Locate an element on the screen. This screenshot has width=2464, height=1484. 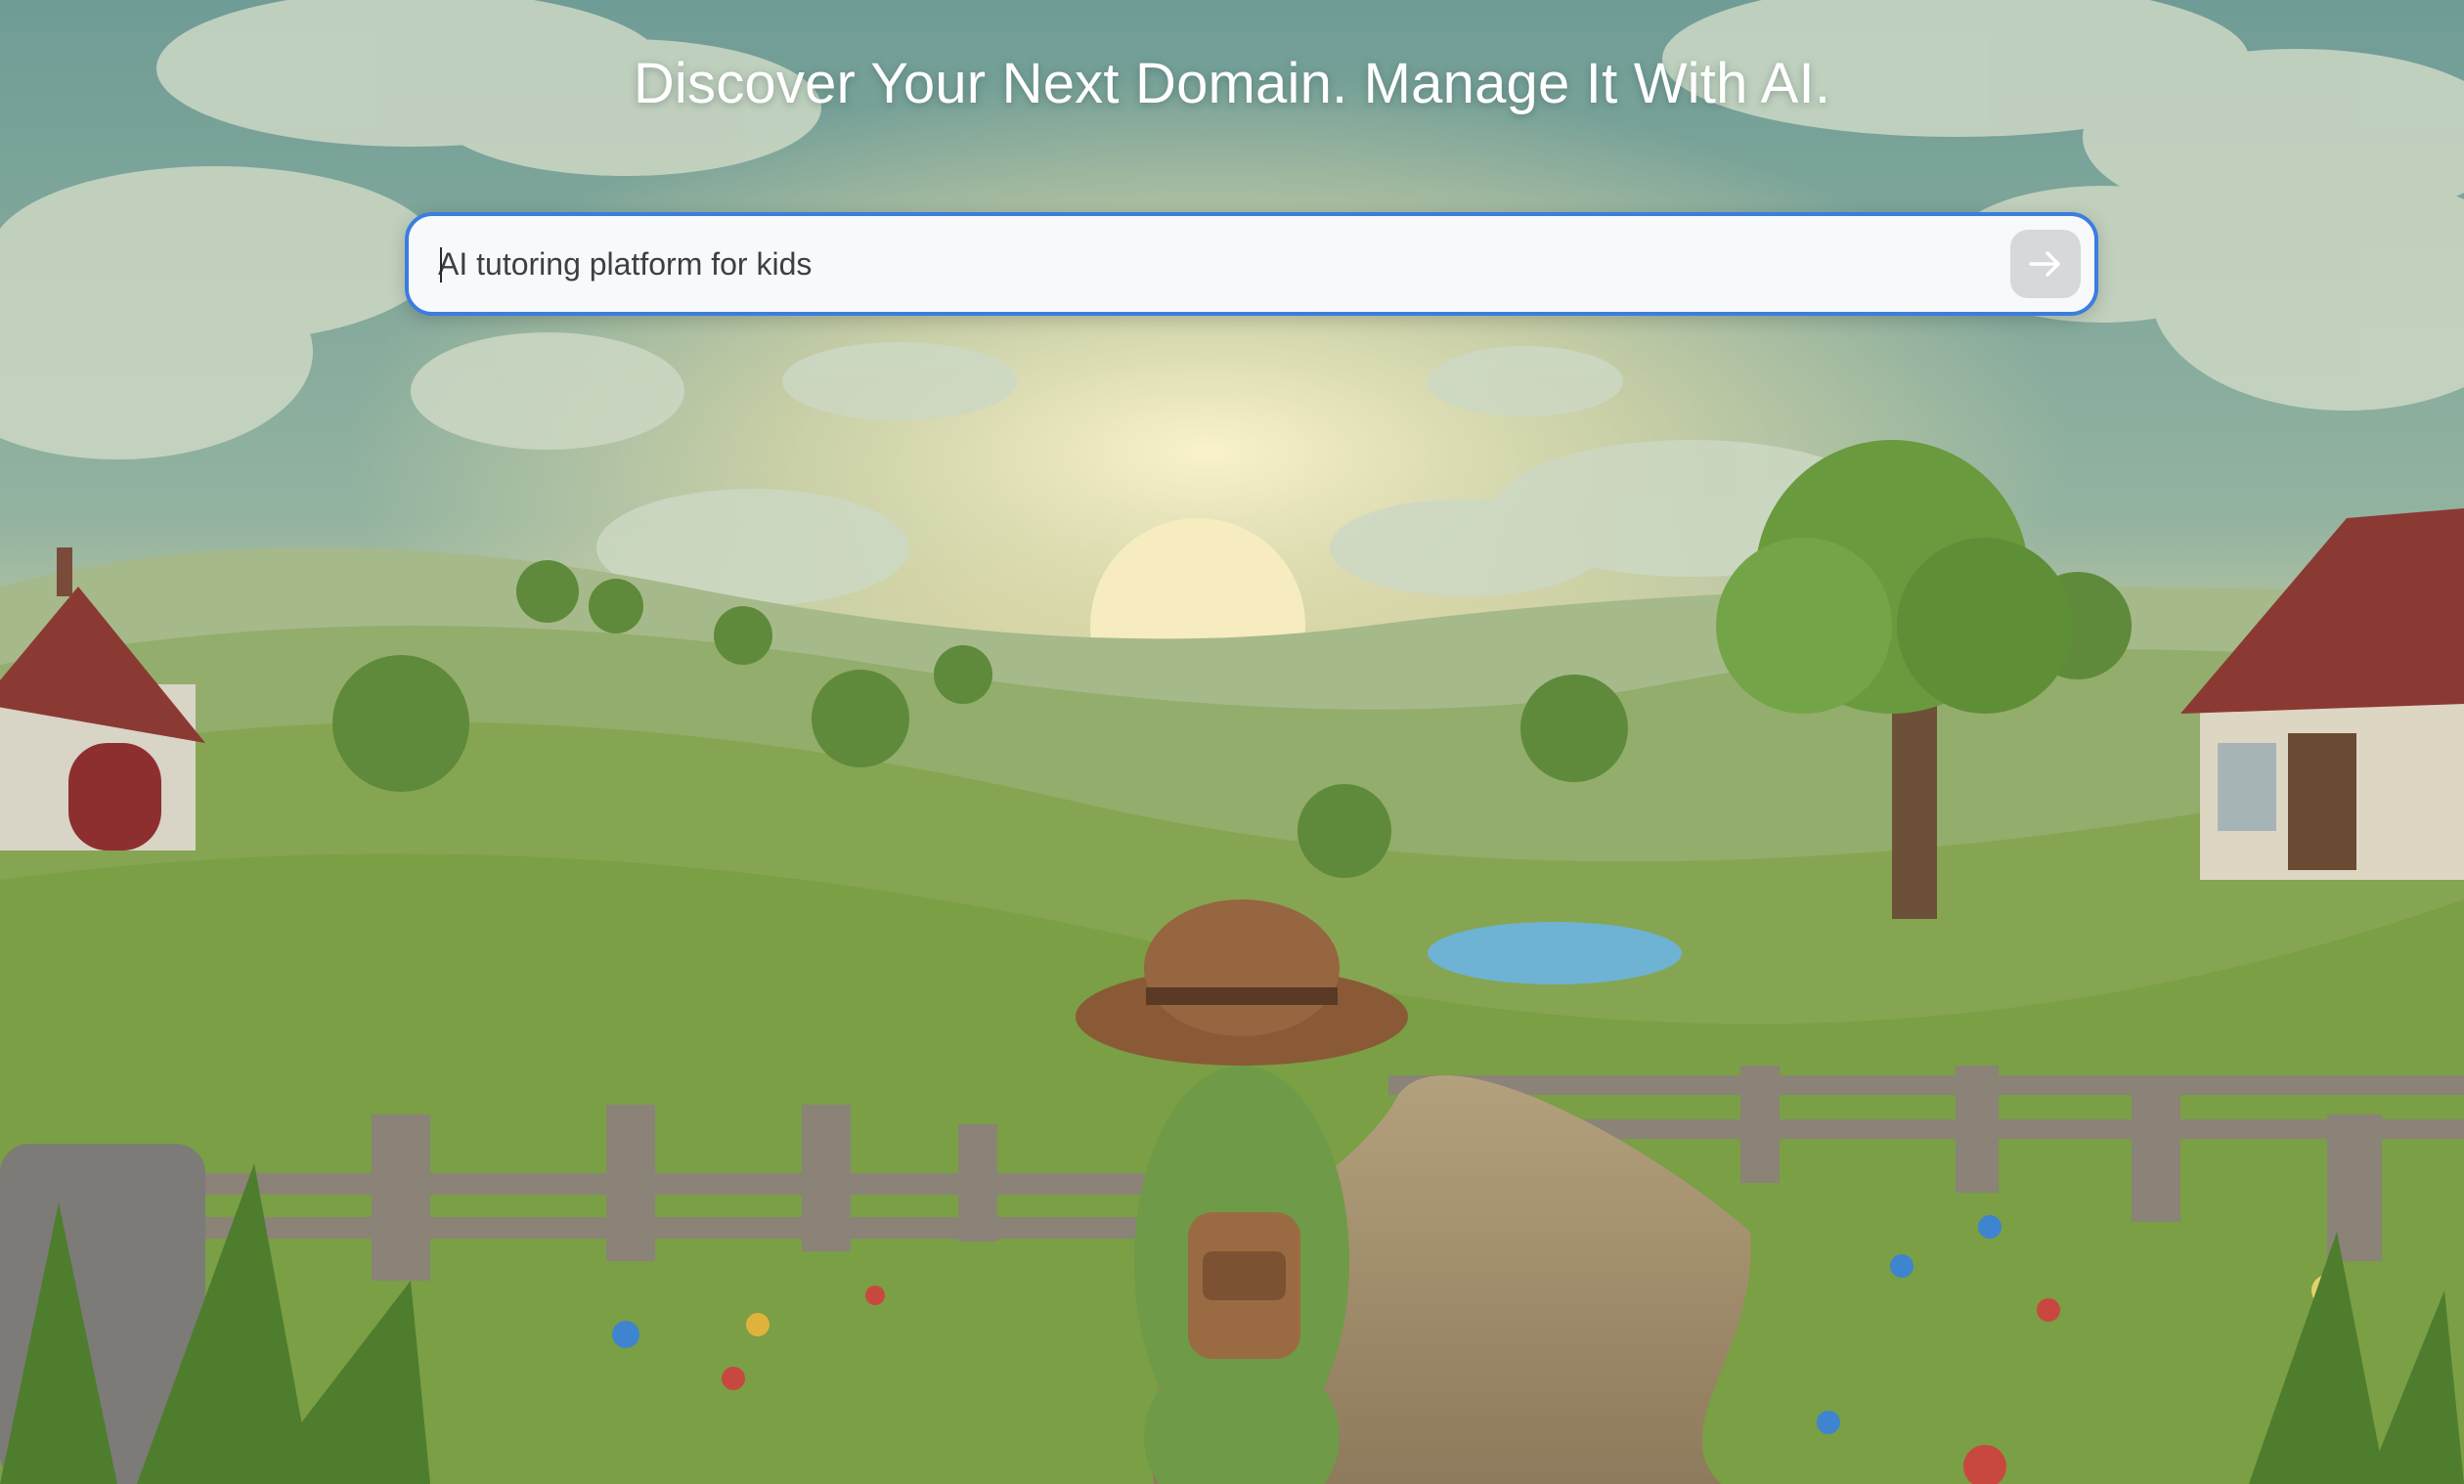
submit-button is located at coordinates (2045, 264).